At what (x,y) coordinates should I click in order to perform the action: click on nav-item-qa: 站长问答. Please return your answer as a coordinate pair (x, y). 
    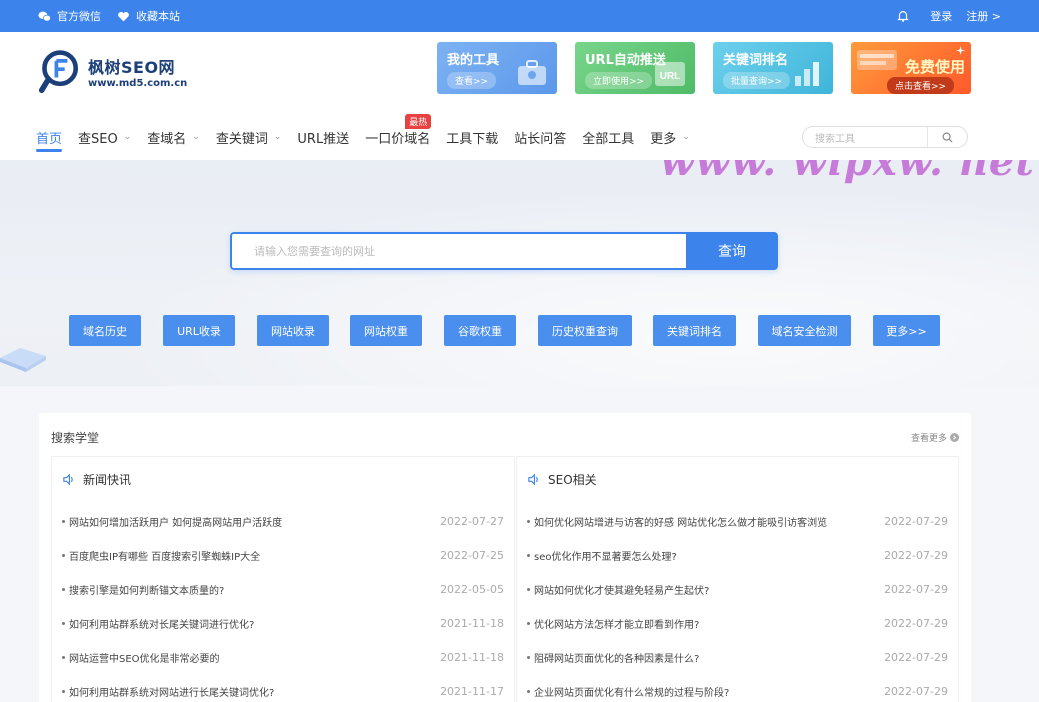
    Looking at the image, I should click on (540, 137).